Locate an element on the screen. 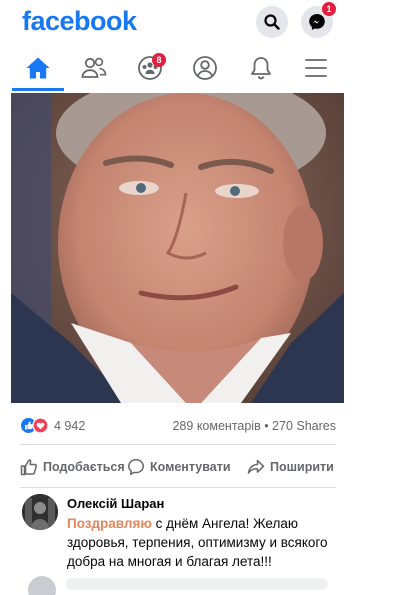 This screenshot has width=399, height=595. hamburger-menu-icon is located at coordinates (316, 68).